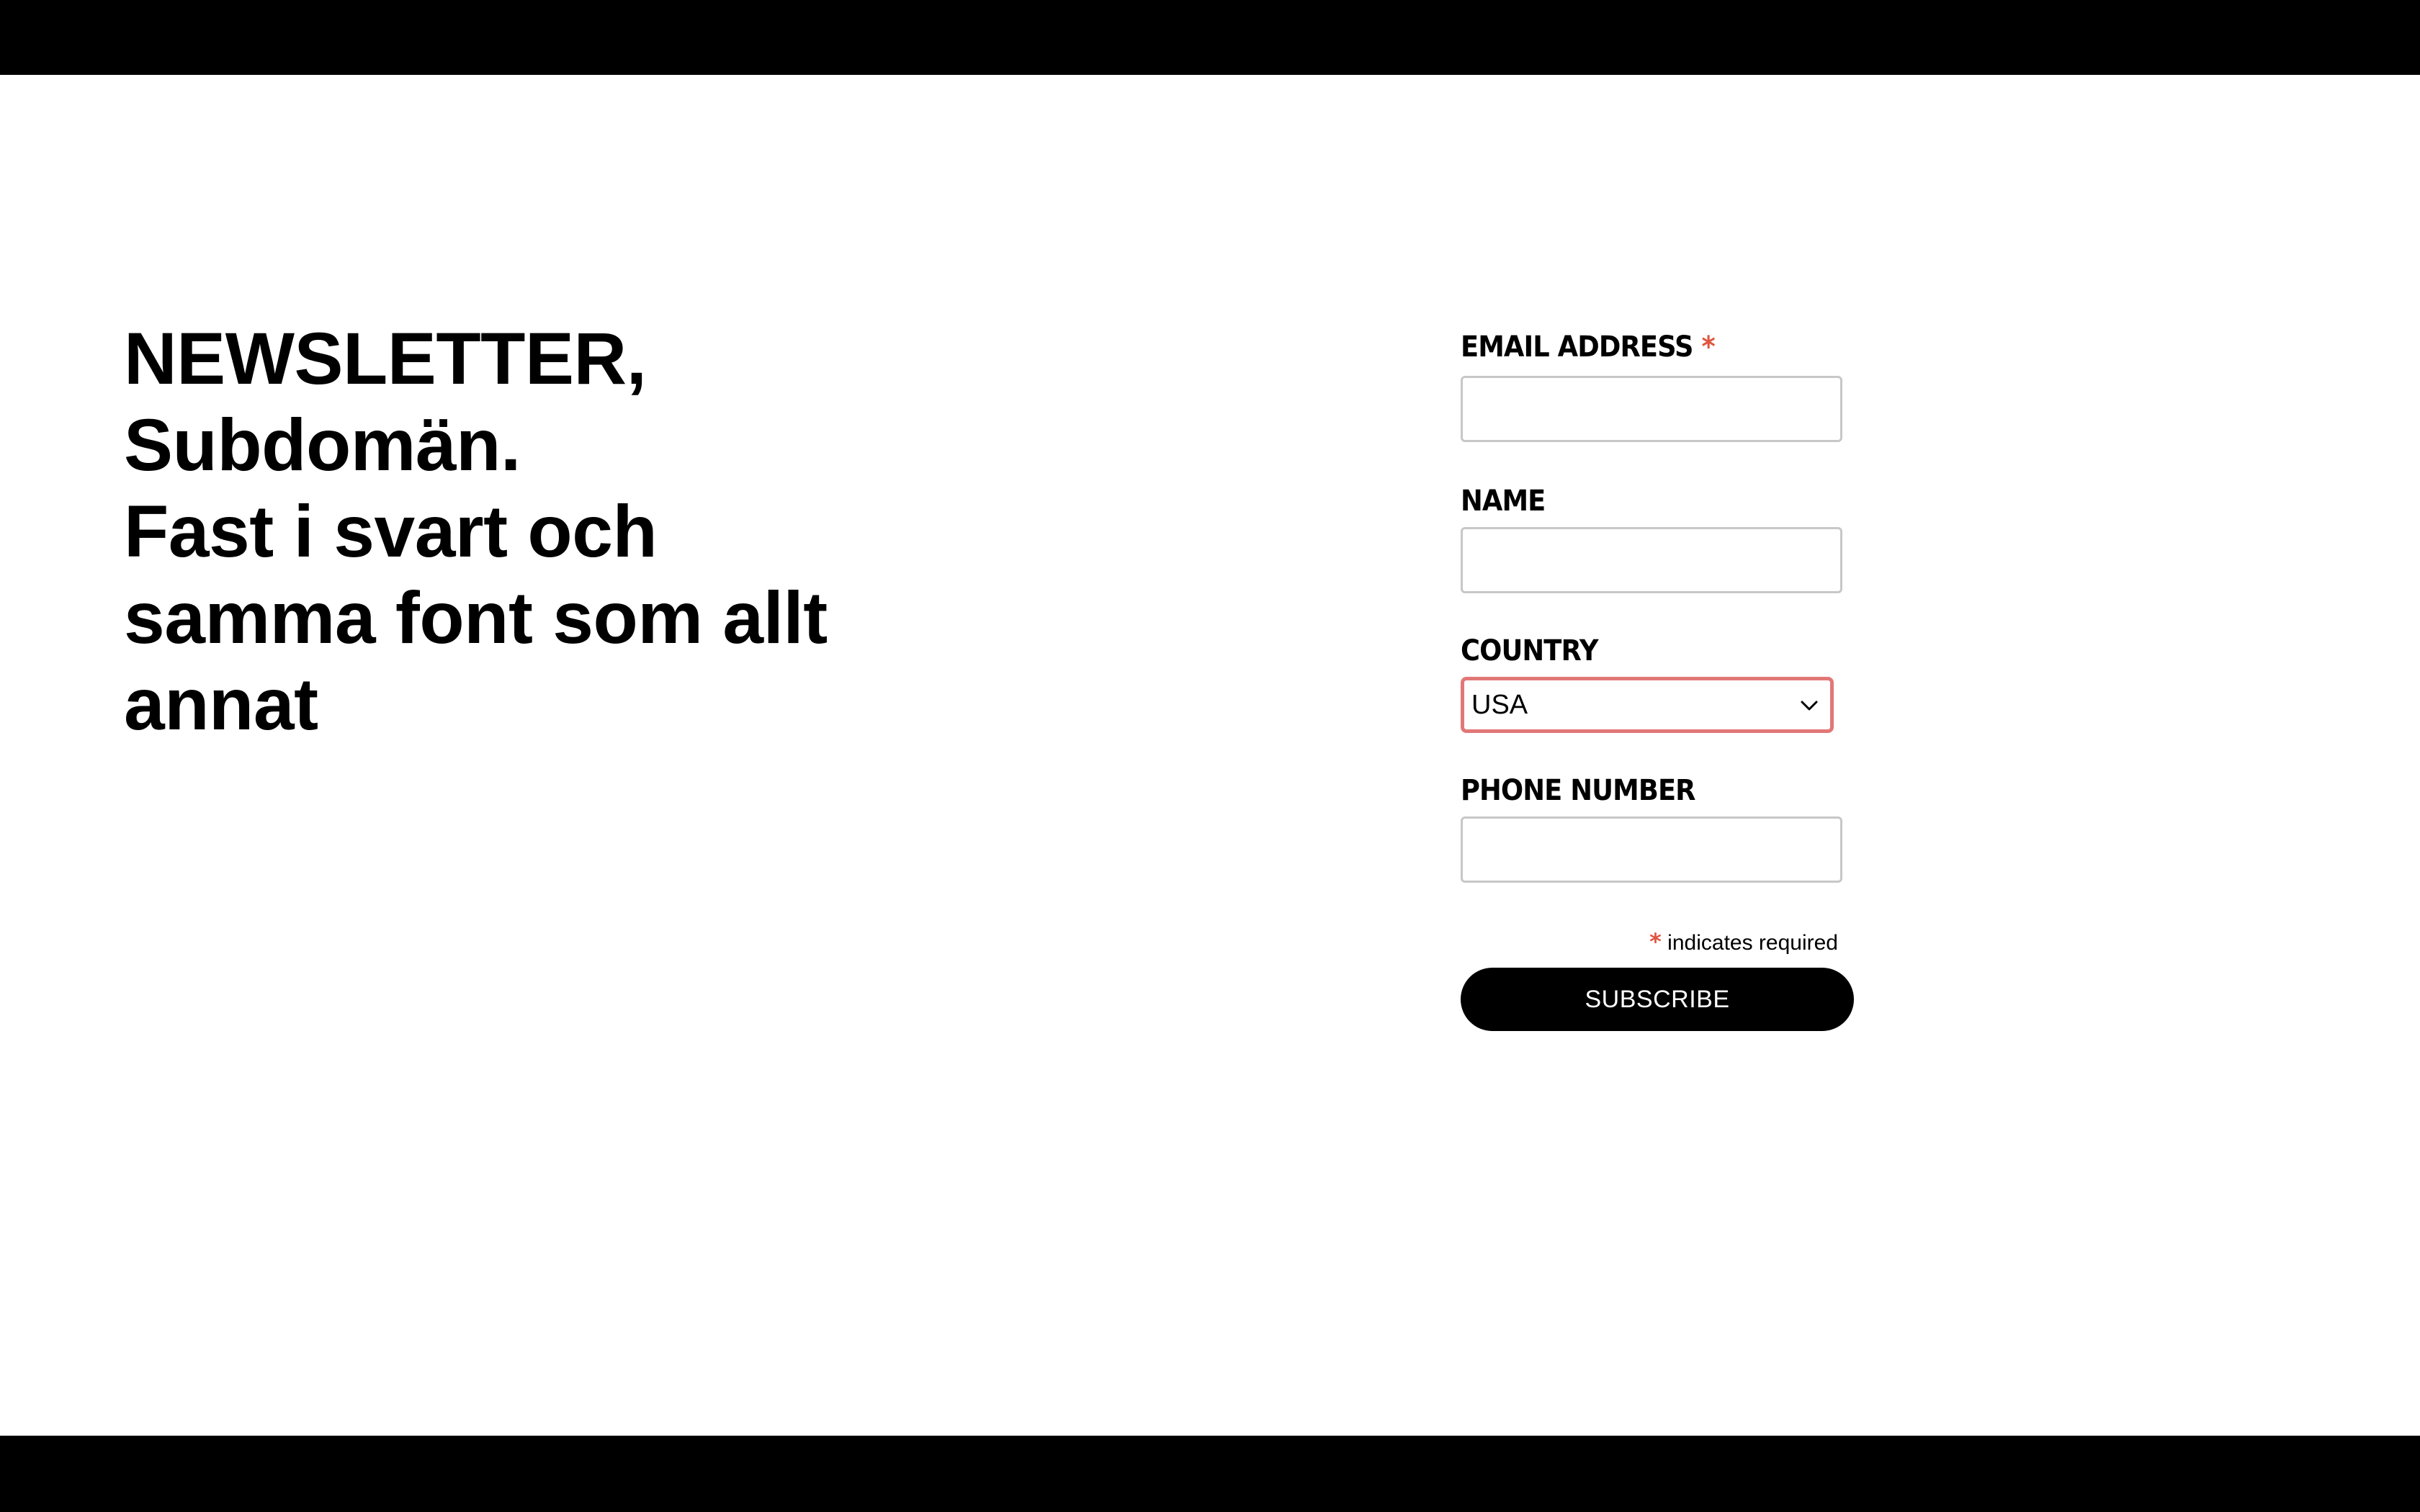 The width and height of the screenshot is (2420, 1512). I want to click on country-select: USA, so click(1648, 705).